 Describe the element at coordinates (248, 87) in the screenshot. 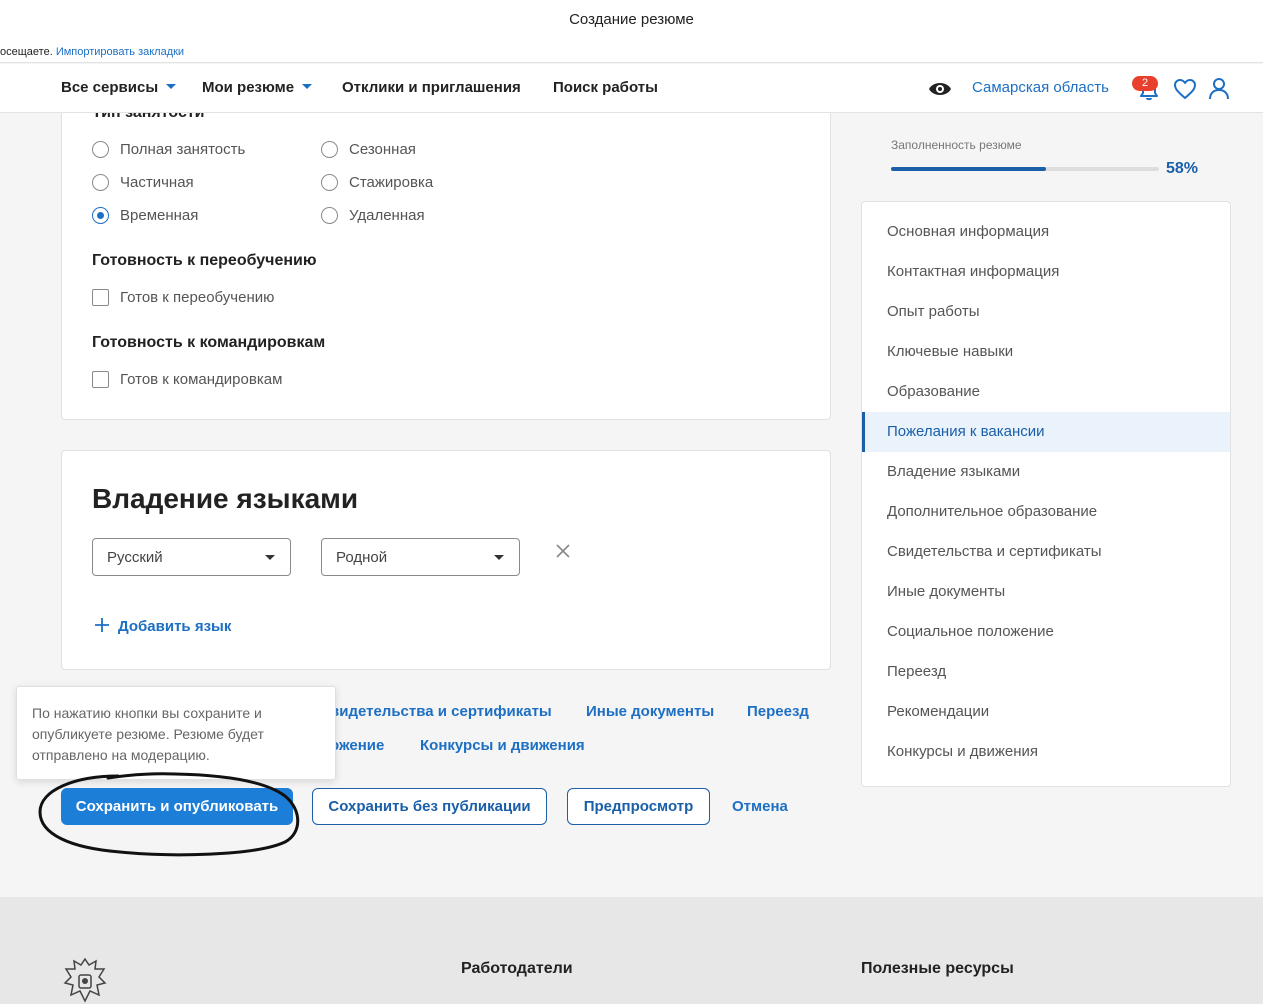

I see `nav-my-resumes-label: Мои резюме` at that location.